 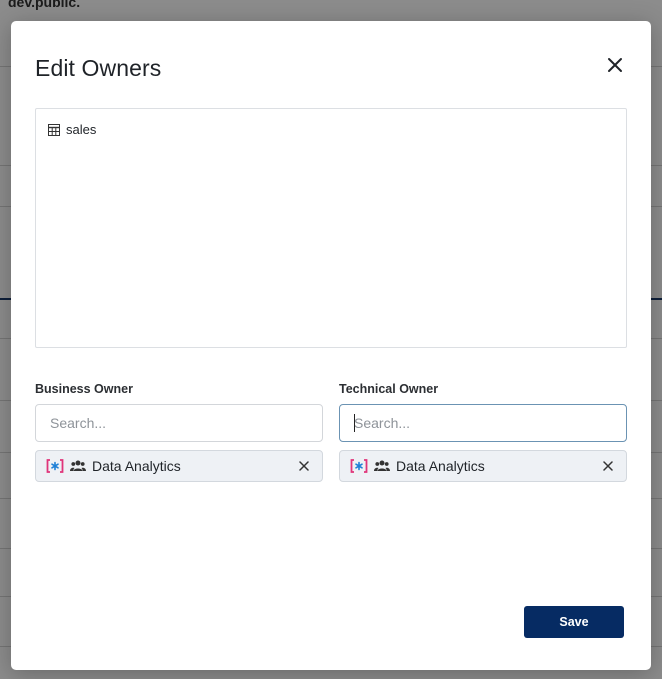 What do you see at coordinates (354, 423) in the screenshot?
I see `text-cursor` at bounding box center [354, 423].